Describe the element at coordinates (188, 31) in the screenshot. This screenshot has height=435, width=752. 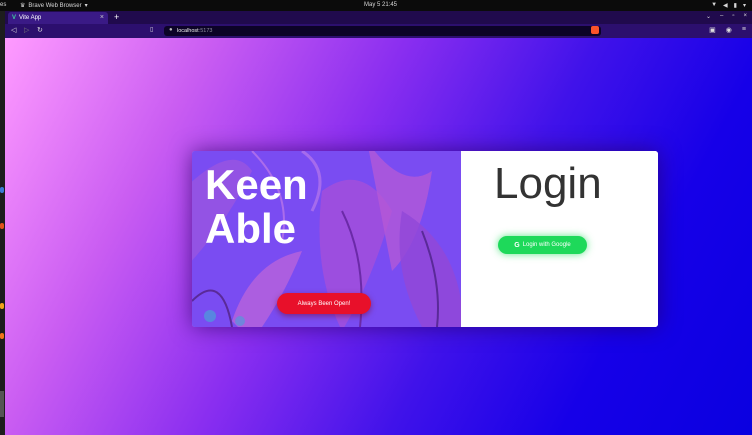
I see `url-host: localhost` at that location.